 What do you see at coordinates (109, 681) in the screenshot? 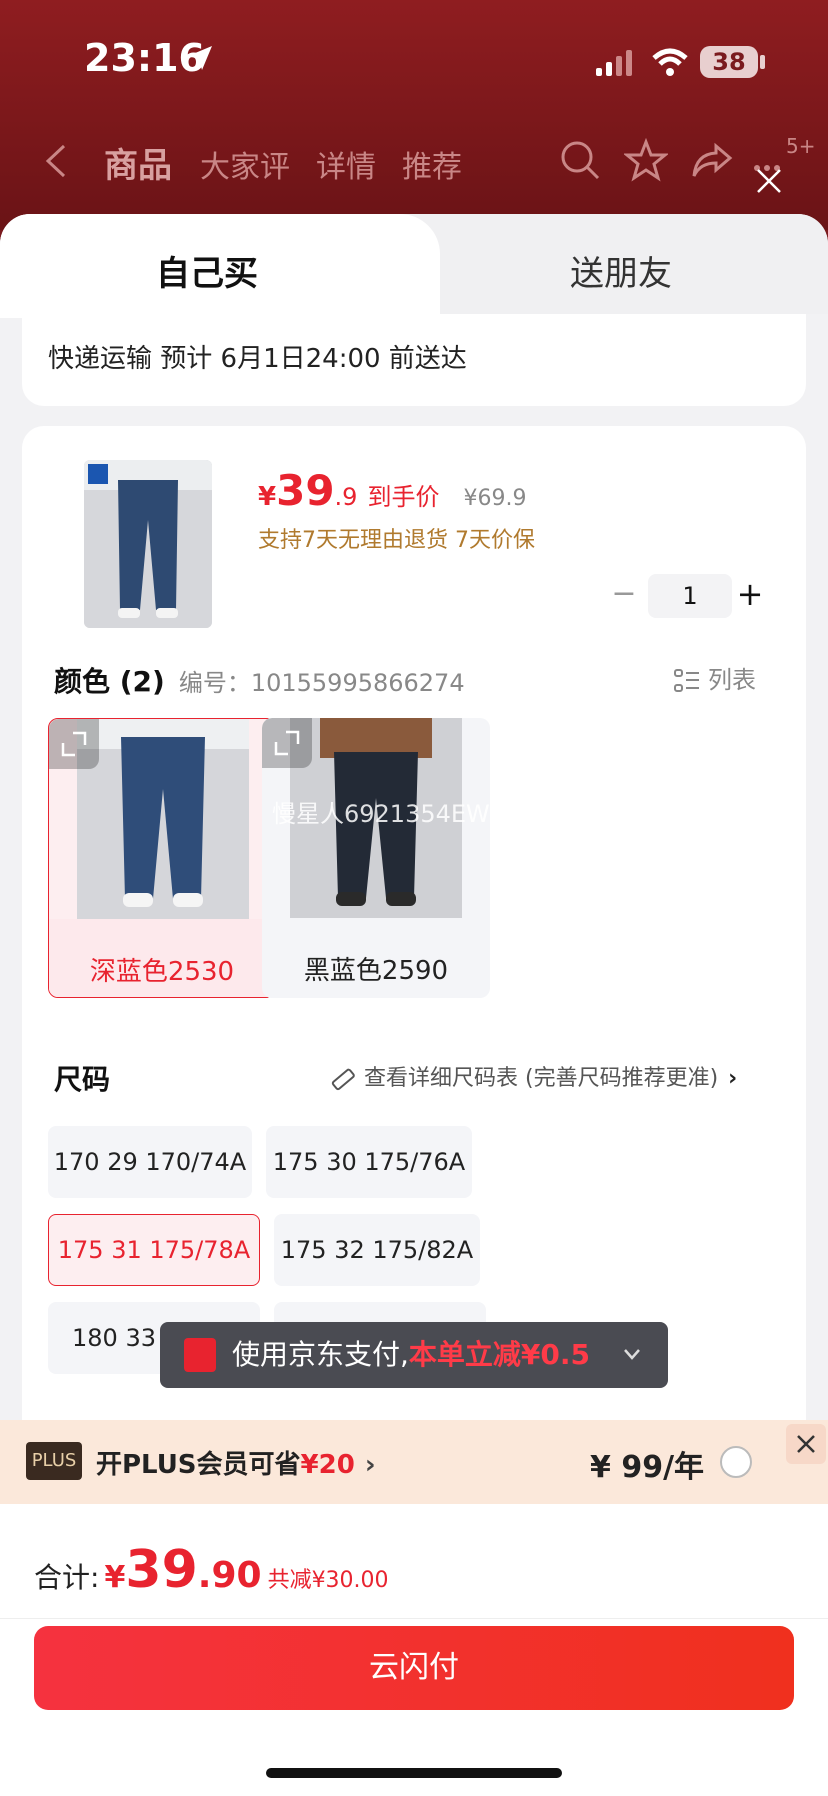
I see `color-title: 颜色 (2)` at bounding box center [109, 681].